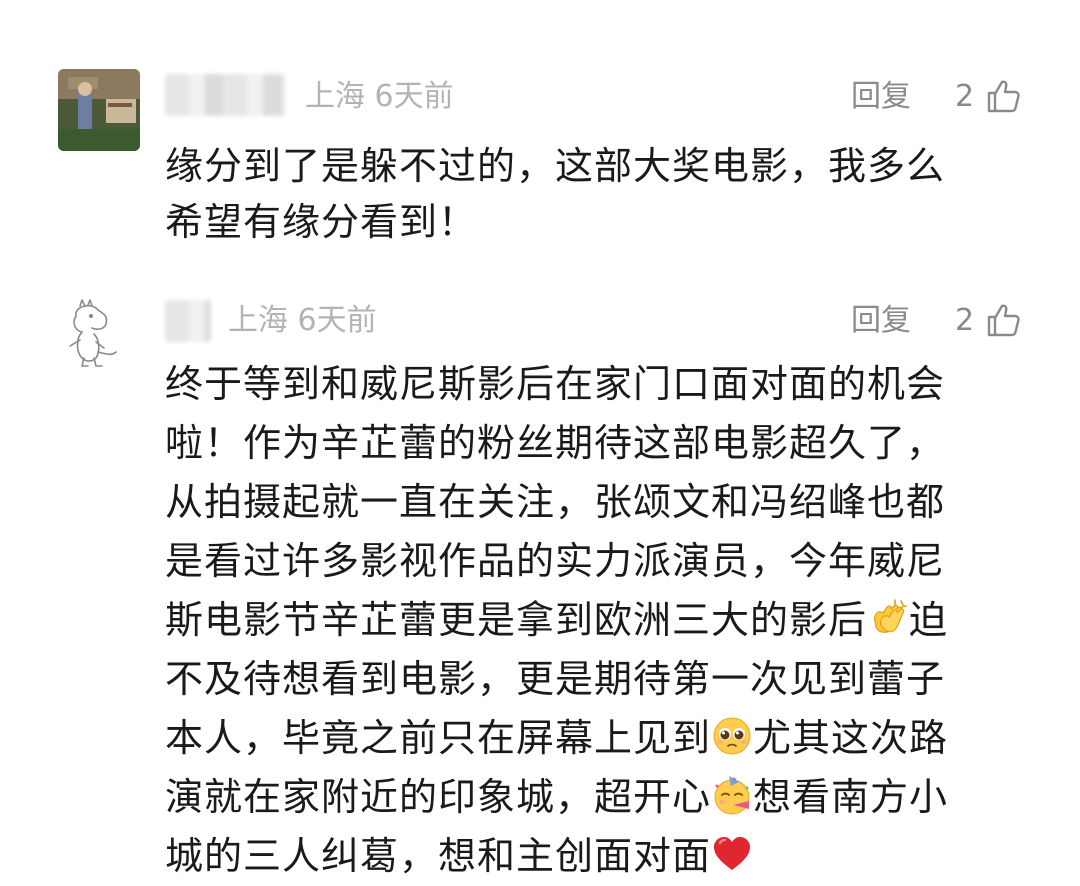 The height and width of the screenshot is (886, 1080). What do you see at coordinates (337, 320) in the screenshot?
I see `comment-time: 6天前` at bounding box center [337, 320].